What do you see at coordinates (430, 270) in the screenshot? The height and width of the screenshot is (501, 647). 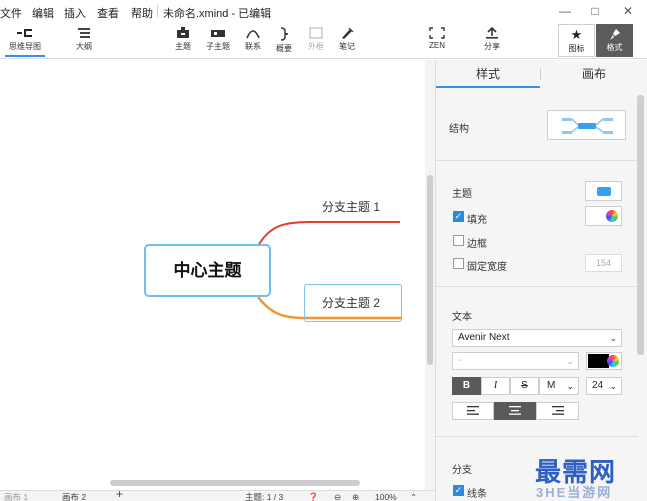 I see `canvas-vertical-scroll-thumb` at bounding box center [430, 270].